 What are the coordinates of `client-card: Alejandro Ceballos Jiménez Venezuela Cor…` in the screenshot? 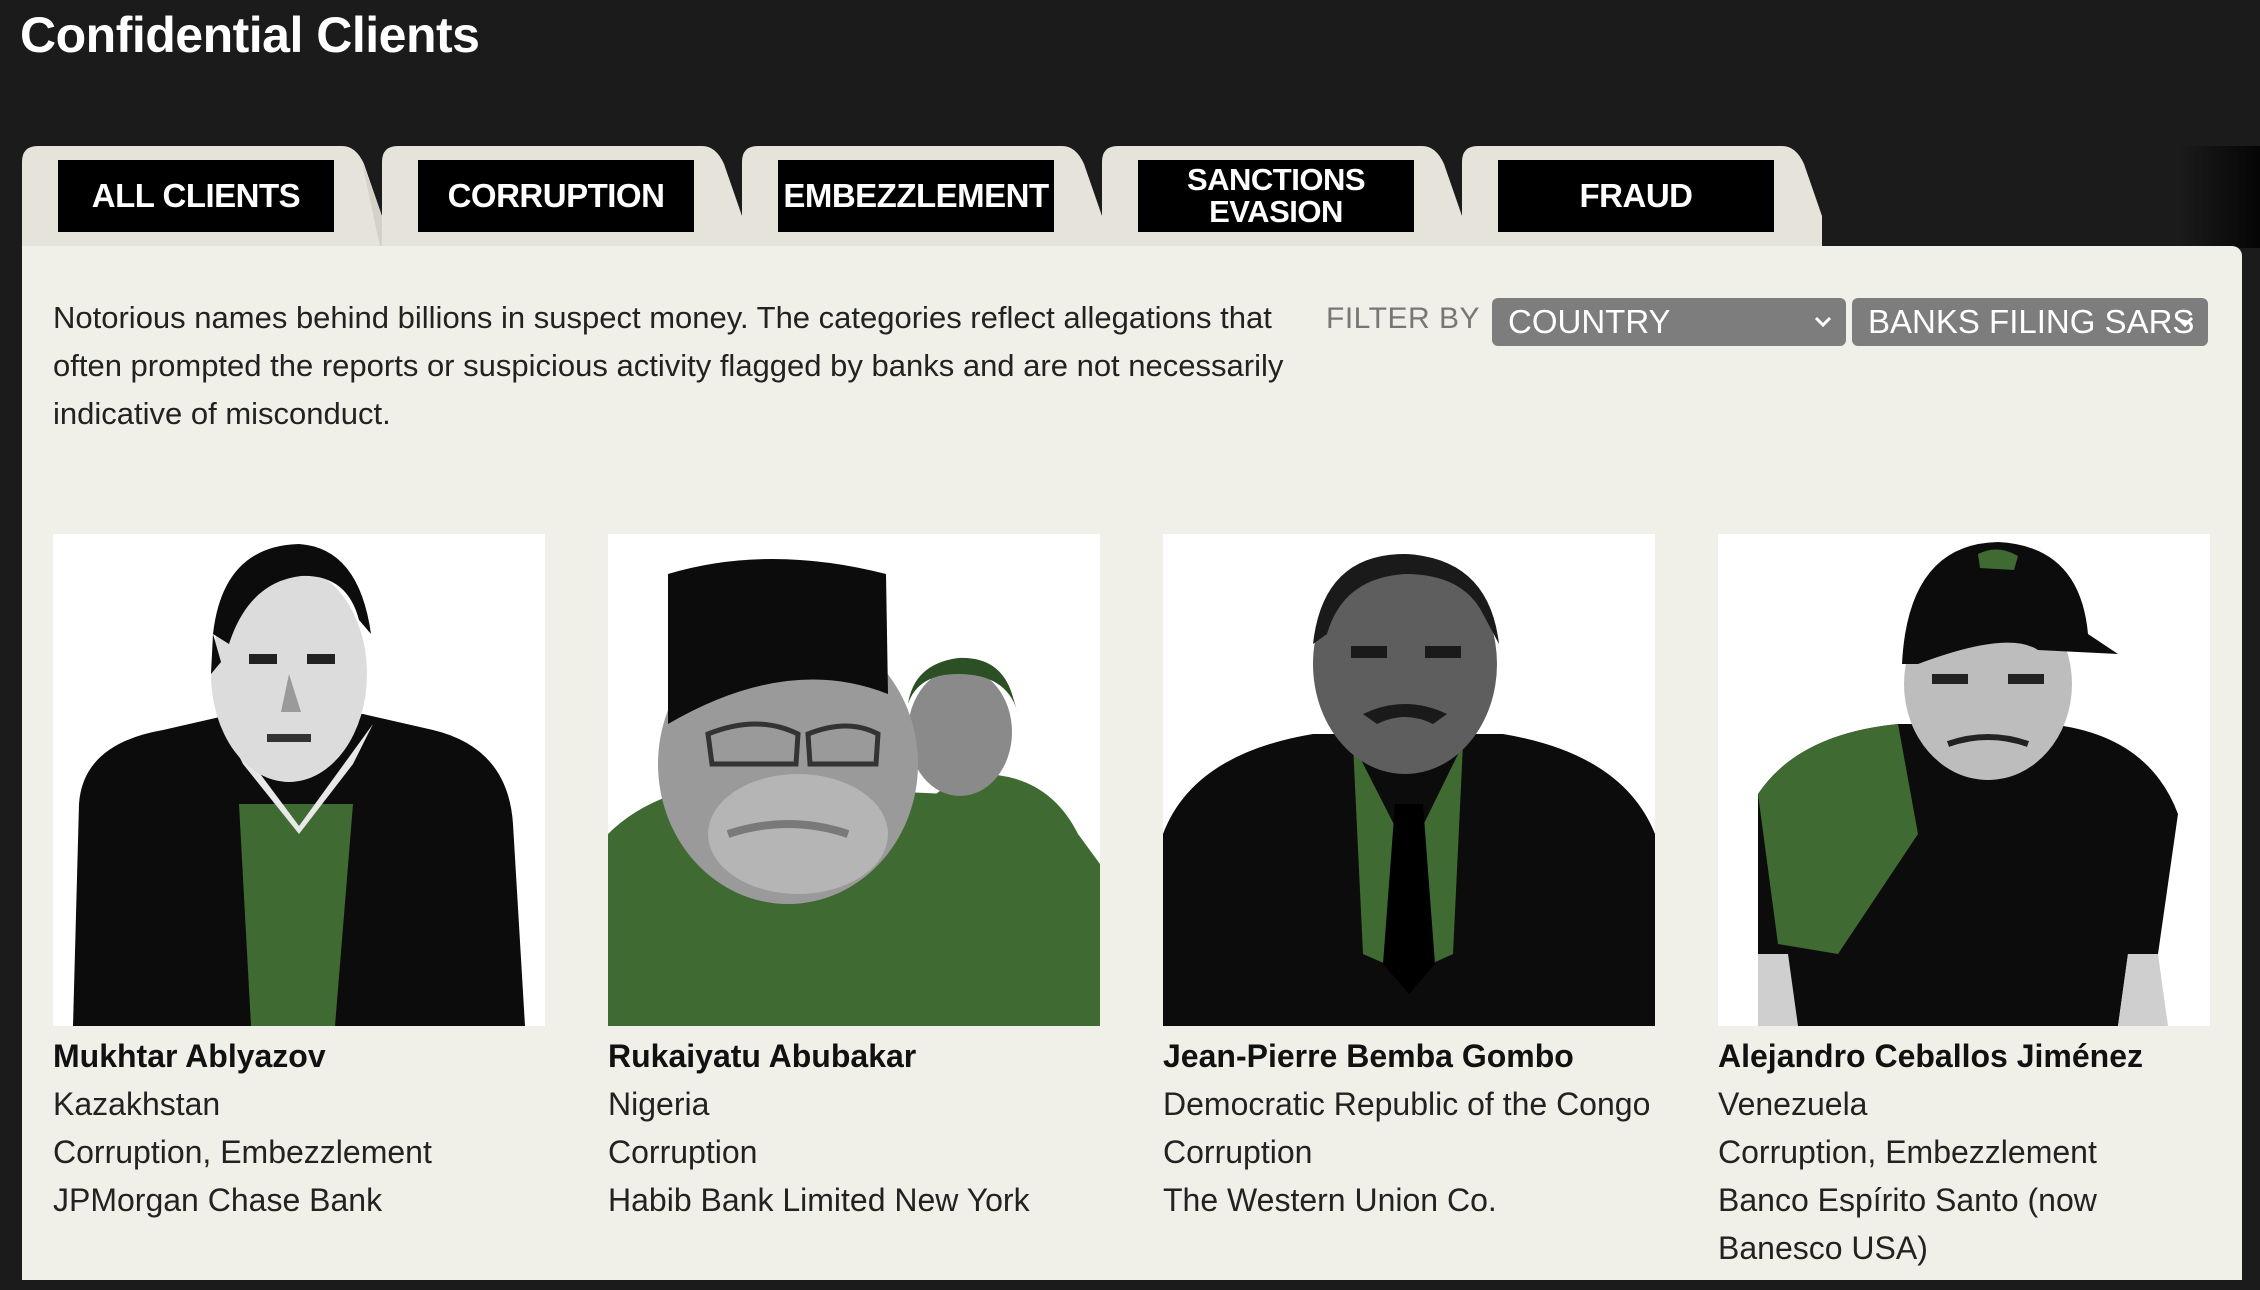 It's located at (1964, 903).